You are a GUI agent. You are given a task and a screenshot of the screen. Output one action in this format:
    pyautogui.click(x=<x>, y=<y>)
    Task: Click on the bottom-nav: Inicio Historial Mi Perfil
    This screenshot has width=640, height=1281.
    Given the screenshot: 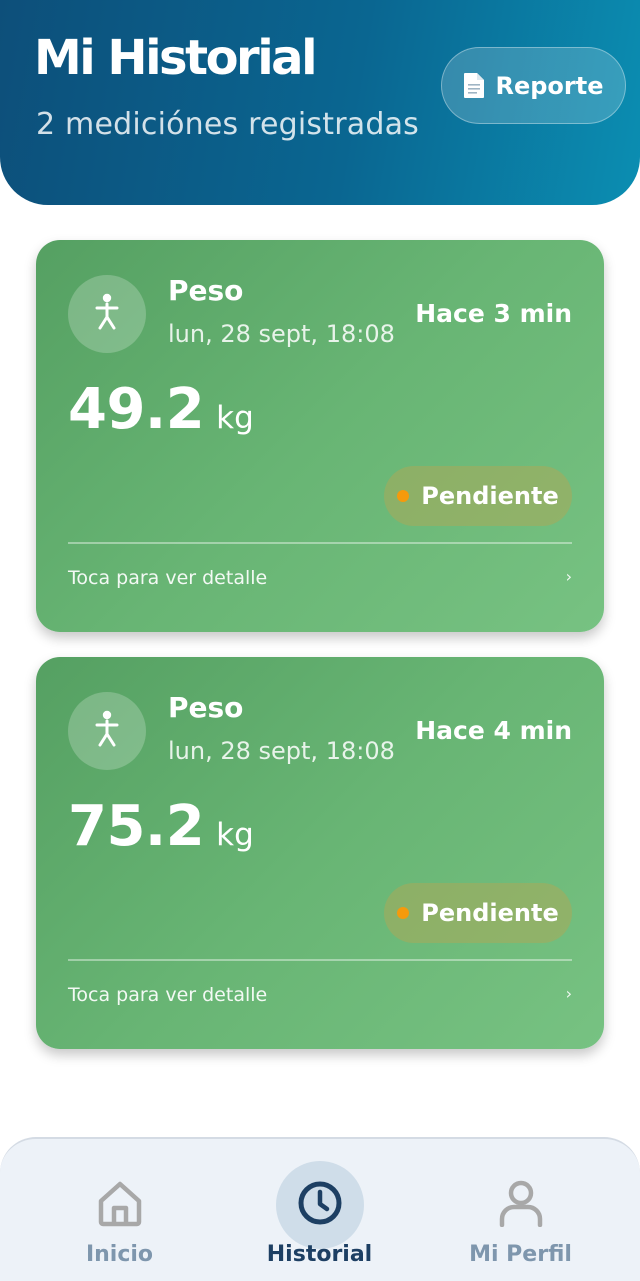 What is the action you would take?
    pyautogui.click(x=320, y=1209)
    